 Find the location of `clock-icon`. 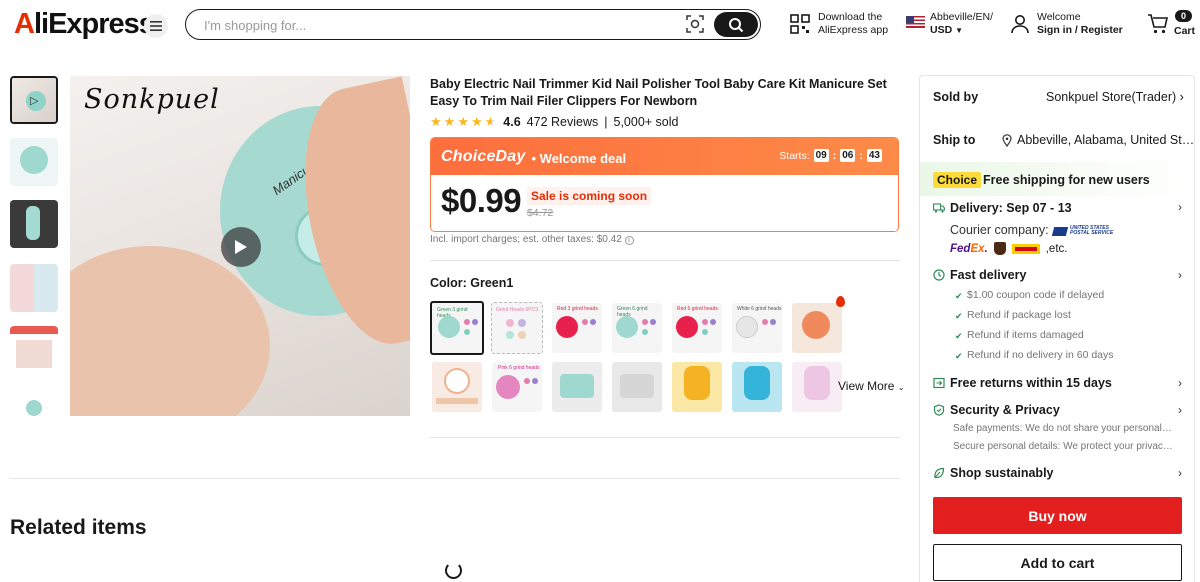

clock-icon is located at coordinates (939, 275).